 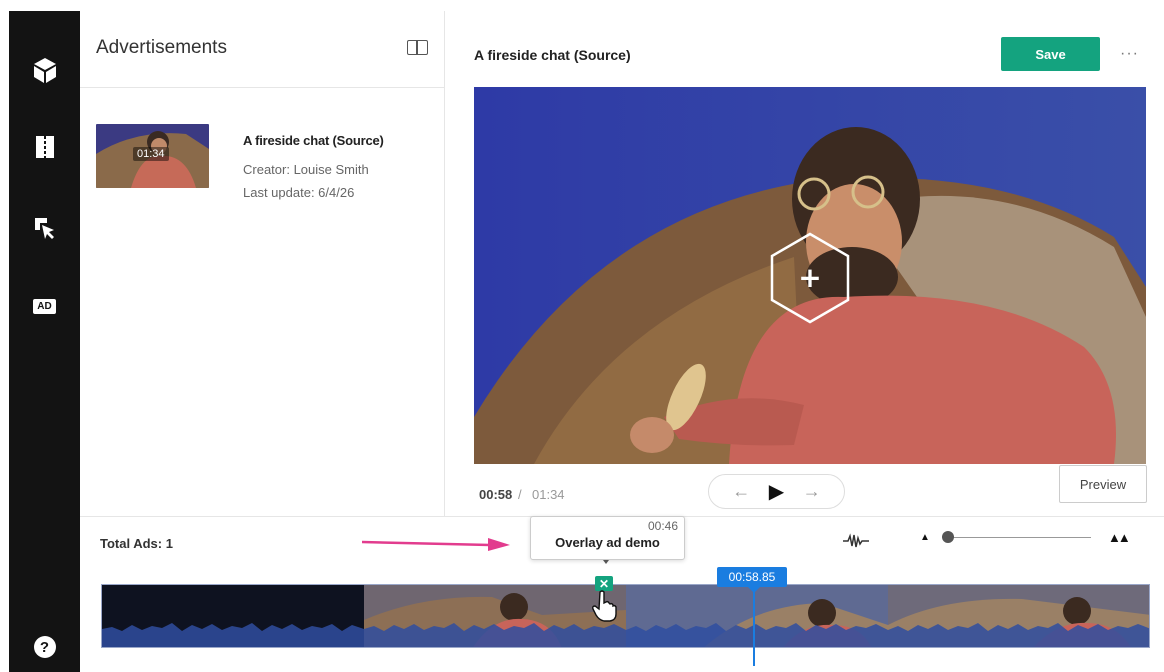 What do you see at coordinates (496, 494) in the screenshot?
I see `current-time: 00:58` at bounding box center [496, 494].